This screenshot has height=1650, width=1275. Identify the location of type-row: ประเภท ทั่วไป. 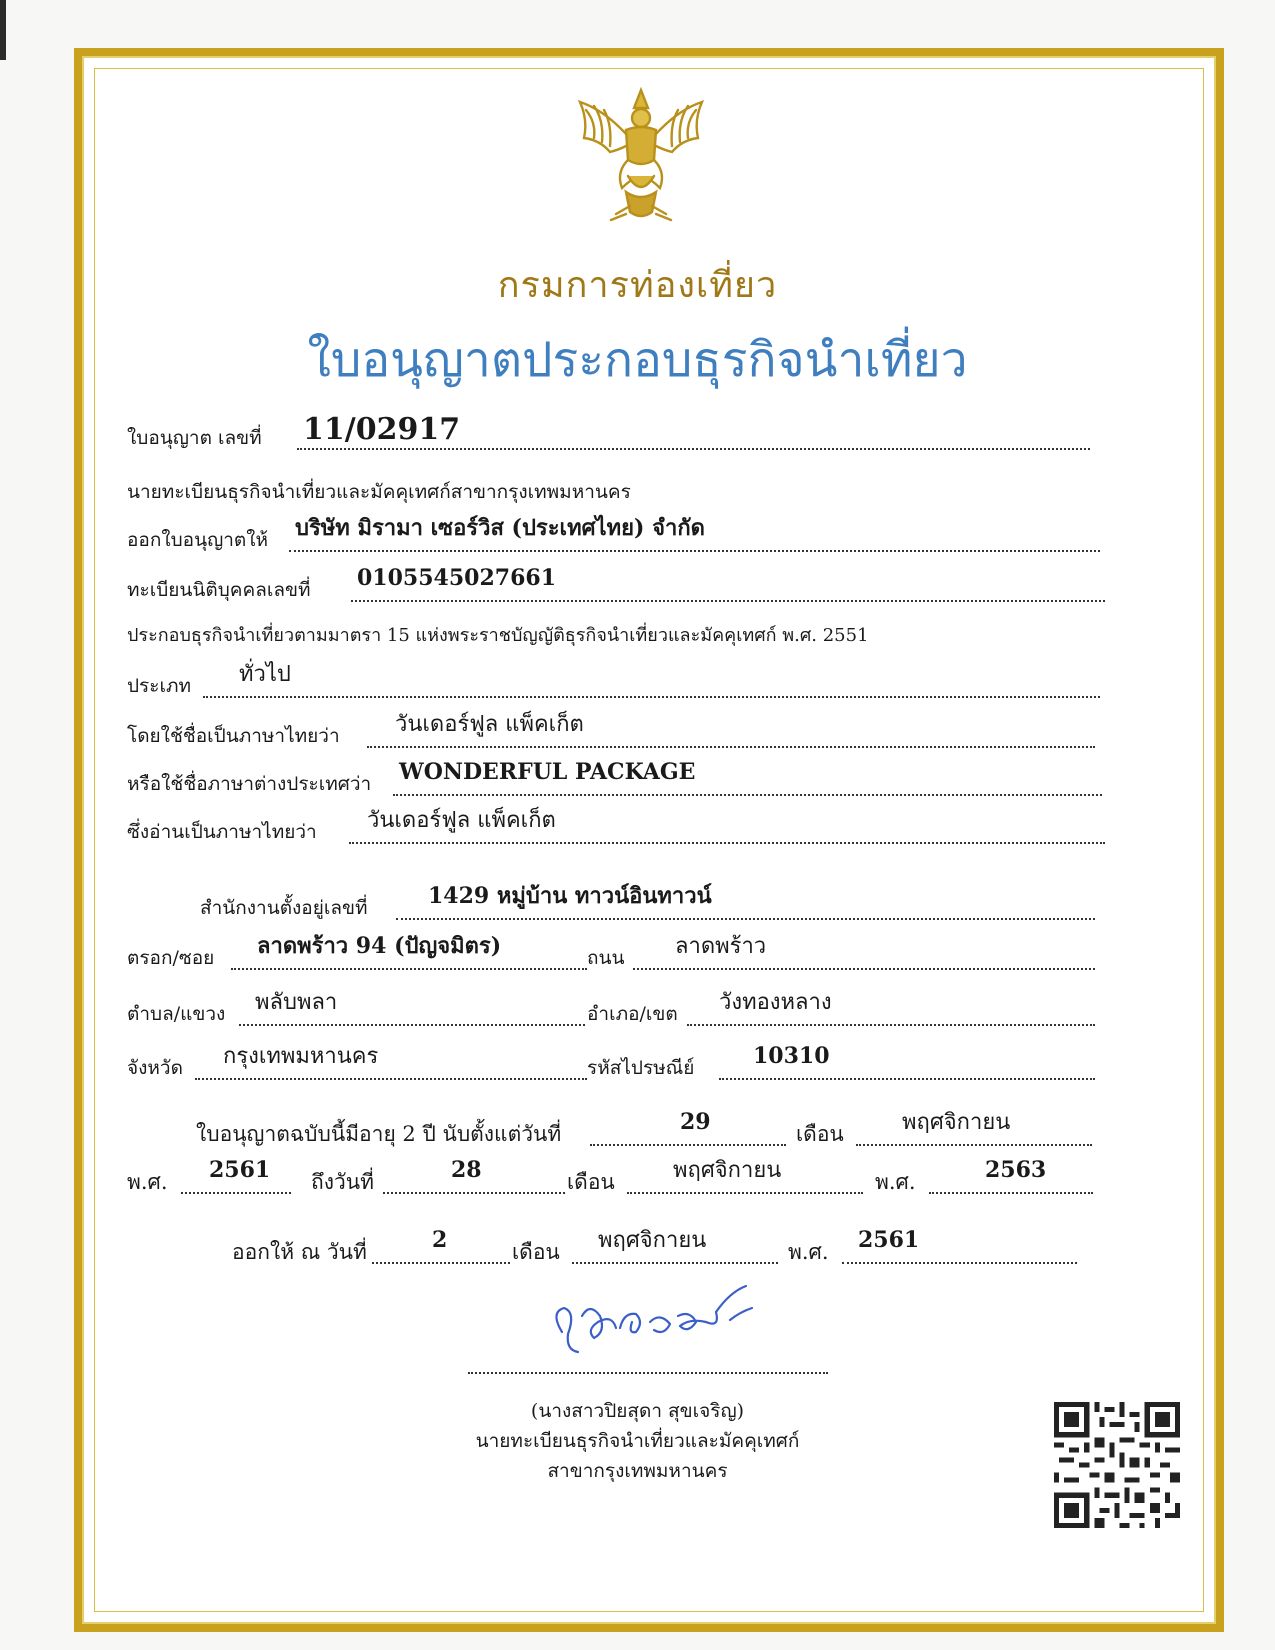
(613, 681).